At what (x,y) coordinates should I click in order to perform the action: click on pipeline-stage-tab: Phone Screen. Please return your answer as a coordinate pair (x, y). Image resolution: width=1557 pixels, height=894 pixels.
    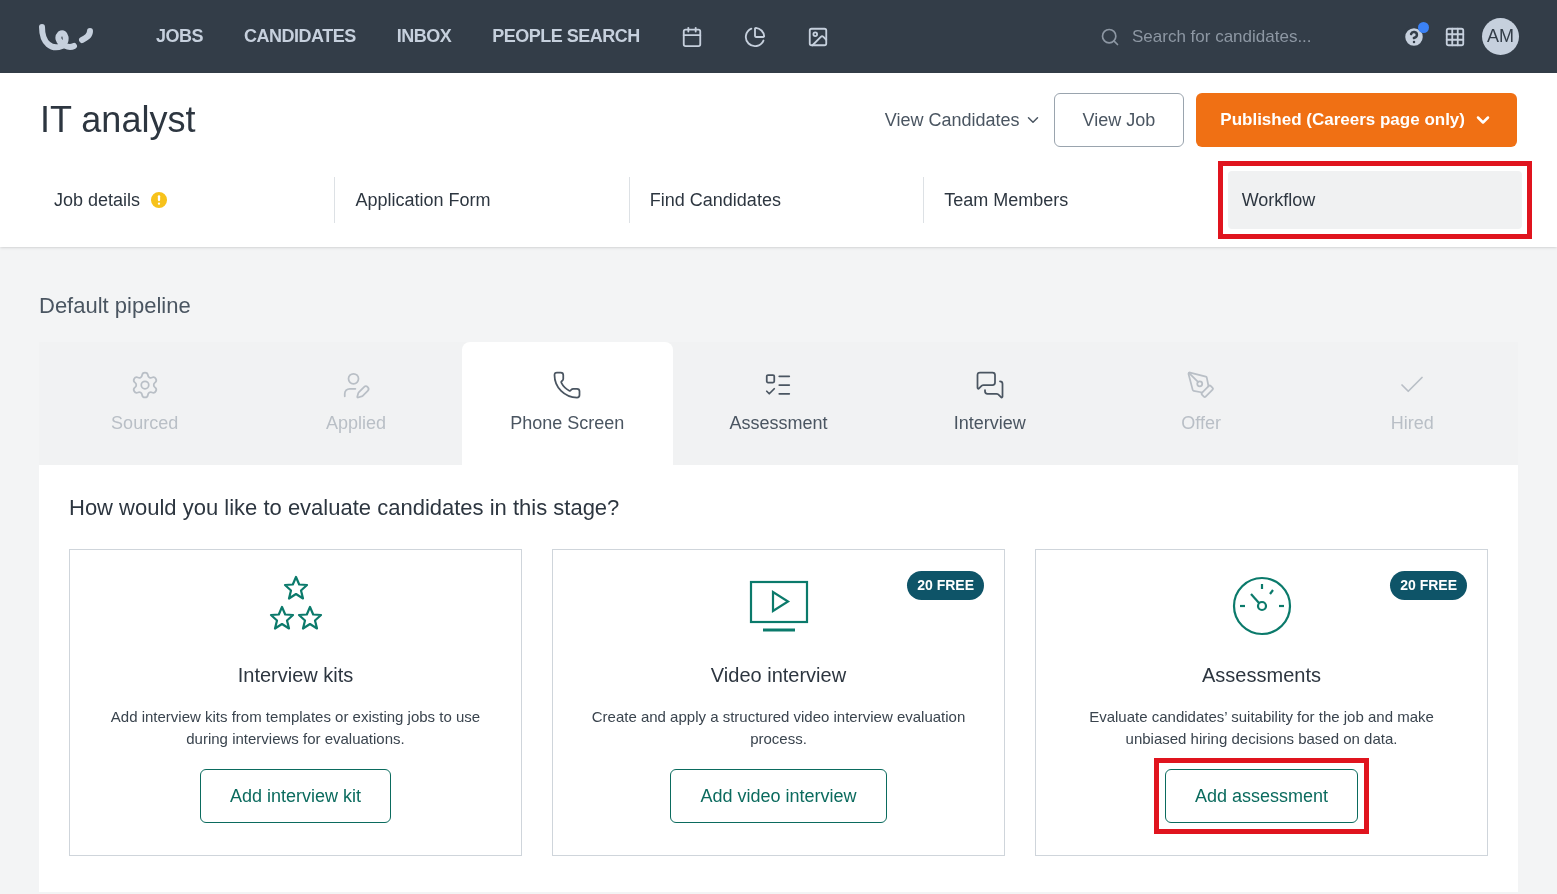
    Looking at the image, I should click on (567, 403).